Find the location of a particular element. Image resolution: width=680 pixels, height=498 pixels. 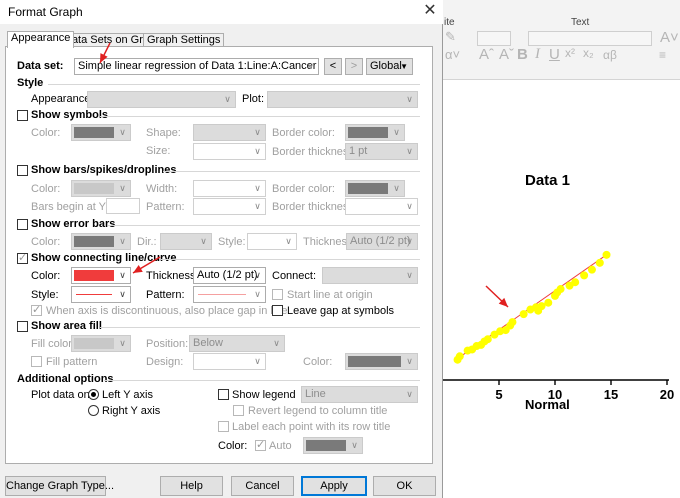

arrow-to-line-color-head is located at coordinates (138, 268).